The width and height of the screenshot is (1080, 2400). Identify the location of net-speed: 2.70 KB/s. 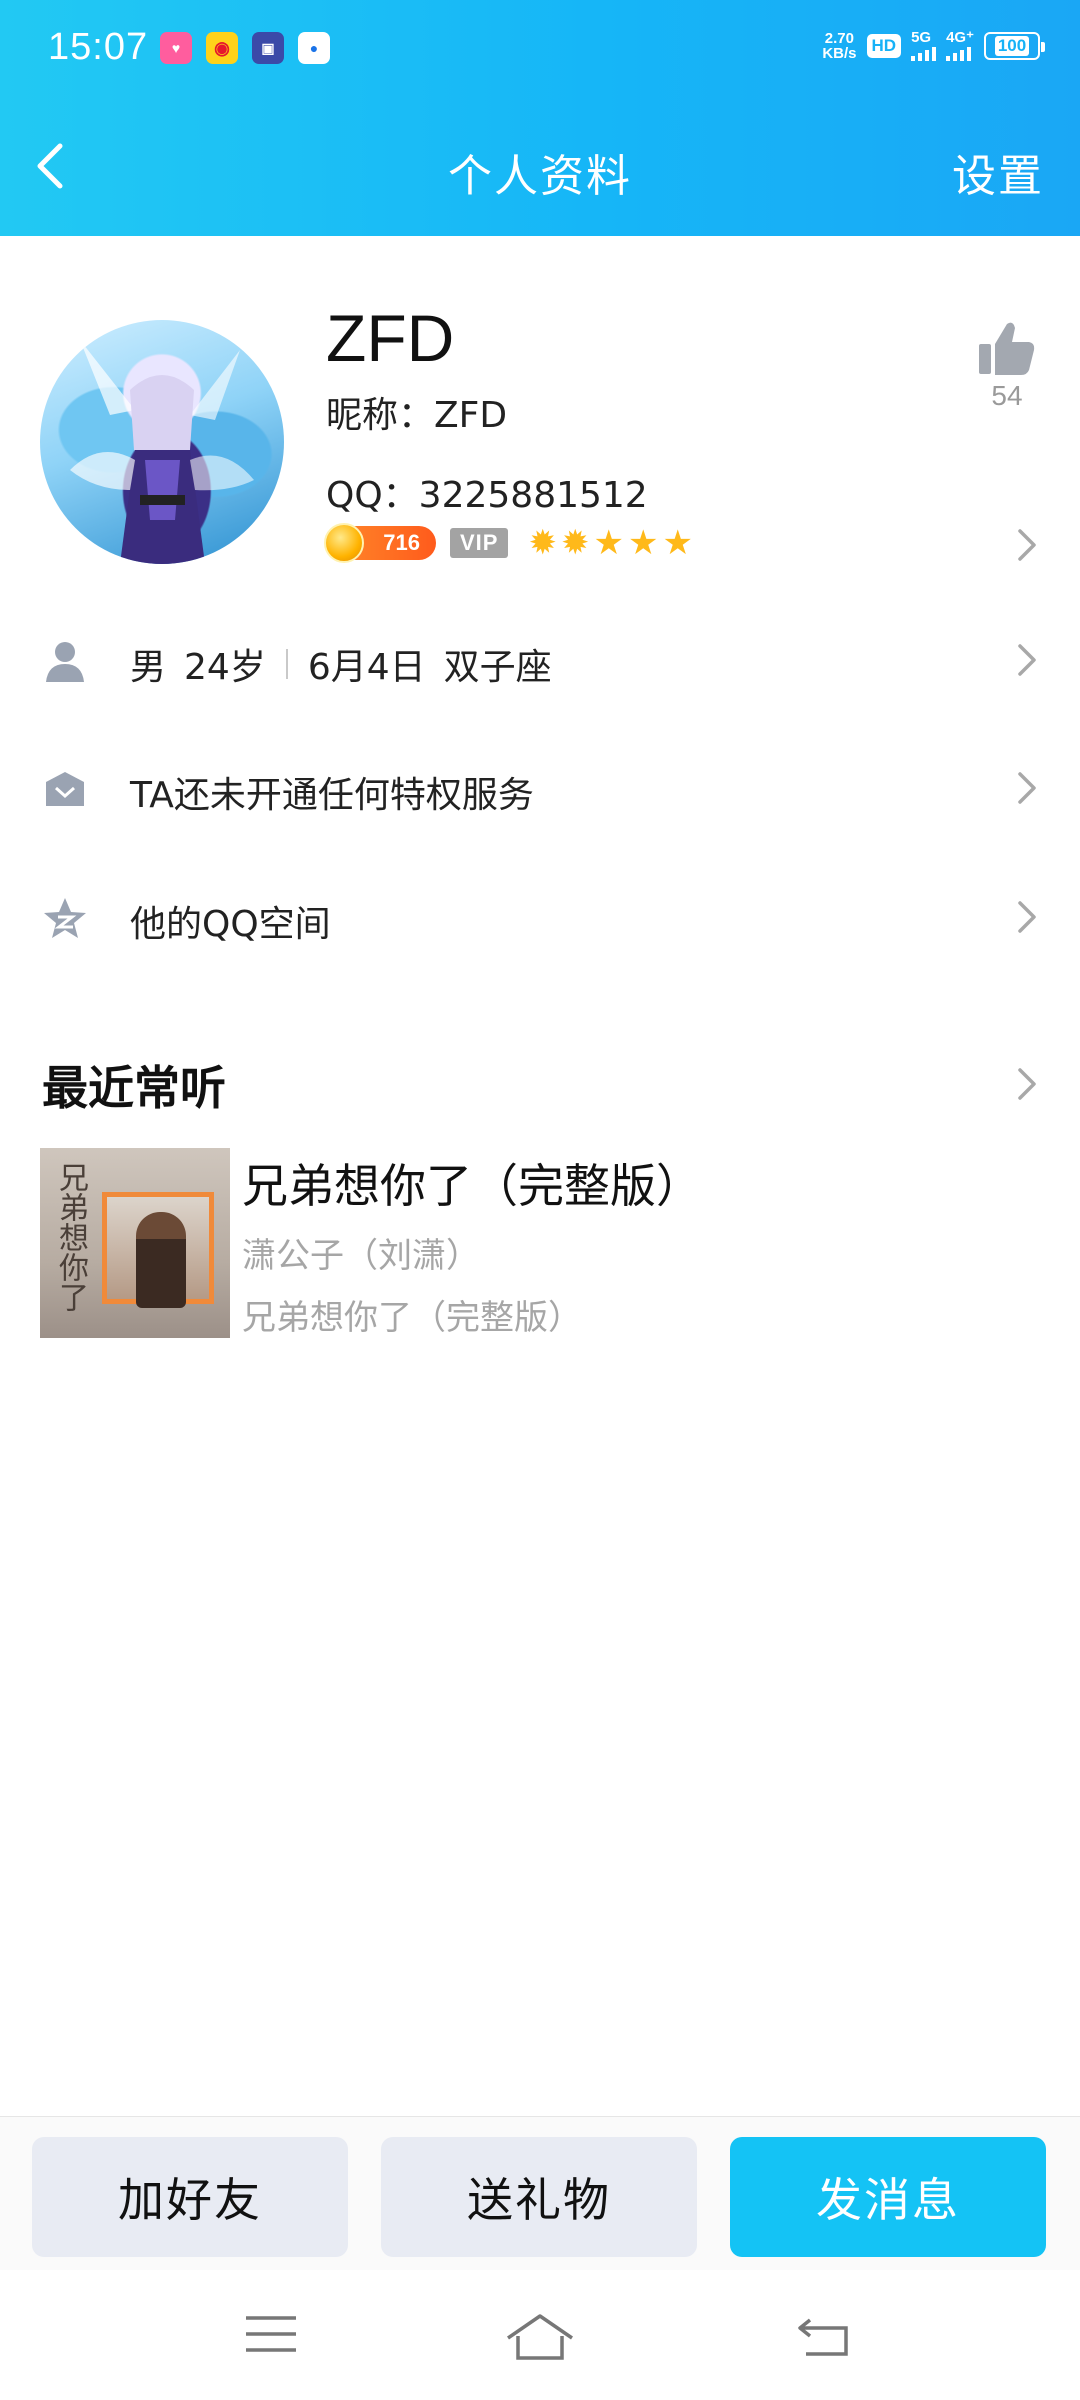
(839, 46).